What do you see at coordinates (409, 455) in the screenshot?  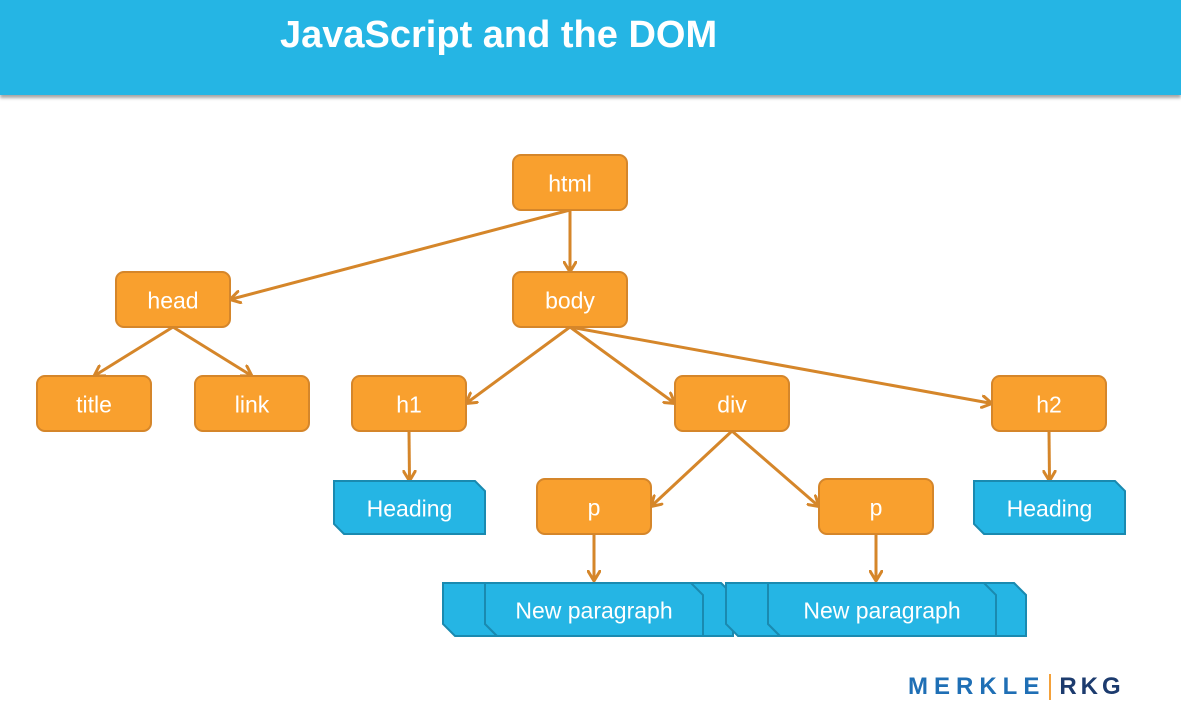 I see `edge-h1-to-t_h1` at bounding box center [409, 455].